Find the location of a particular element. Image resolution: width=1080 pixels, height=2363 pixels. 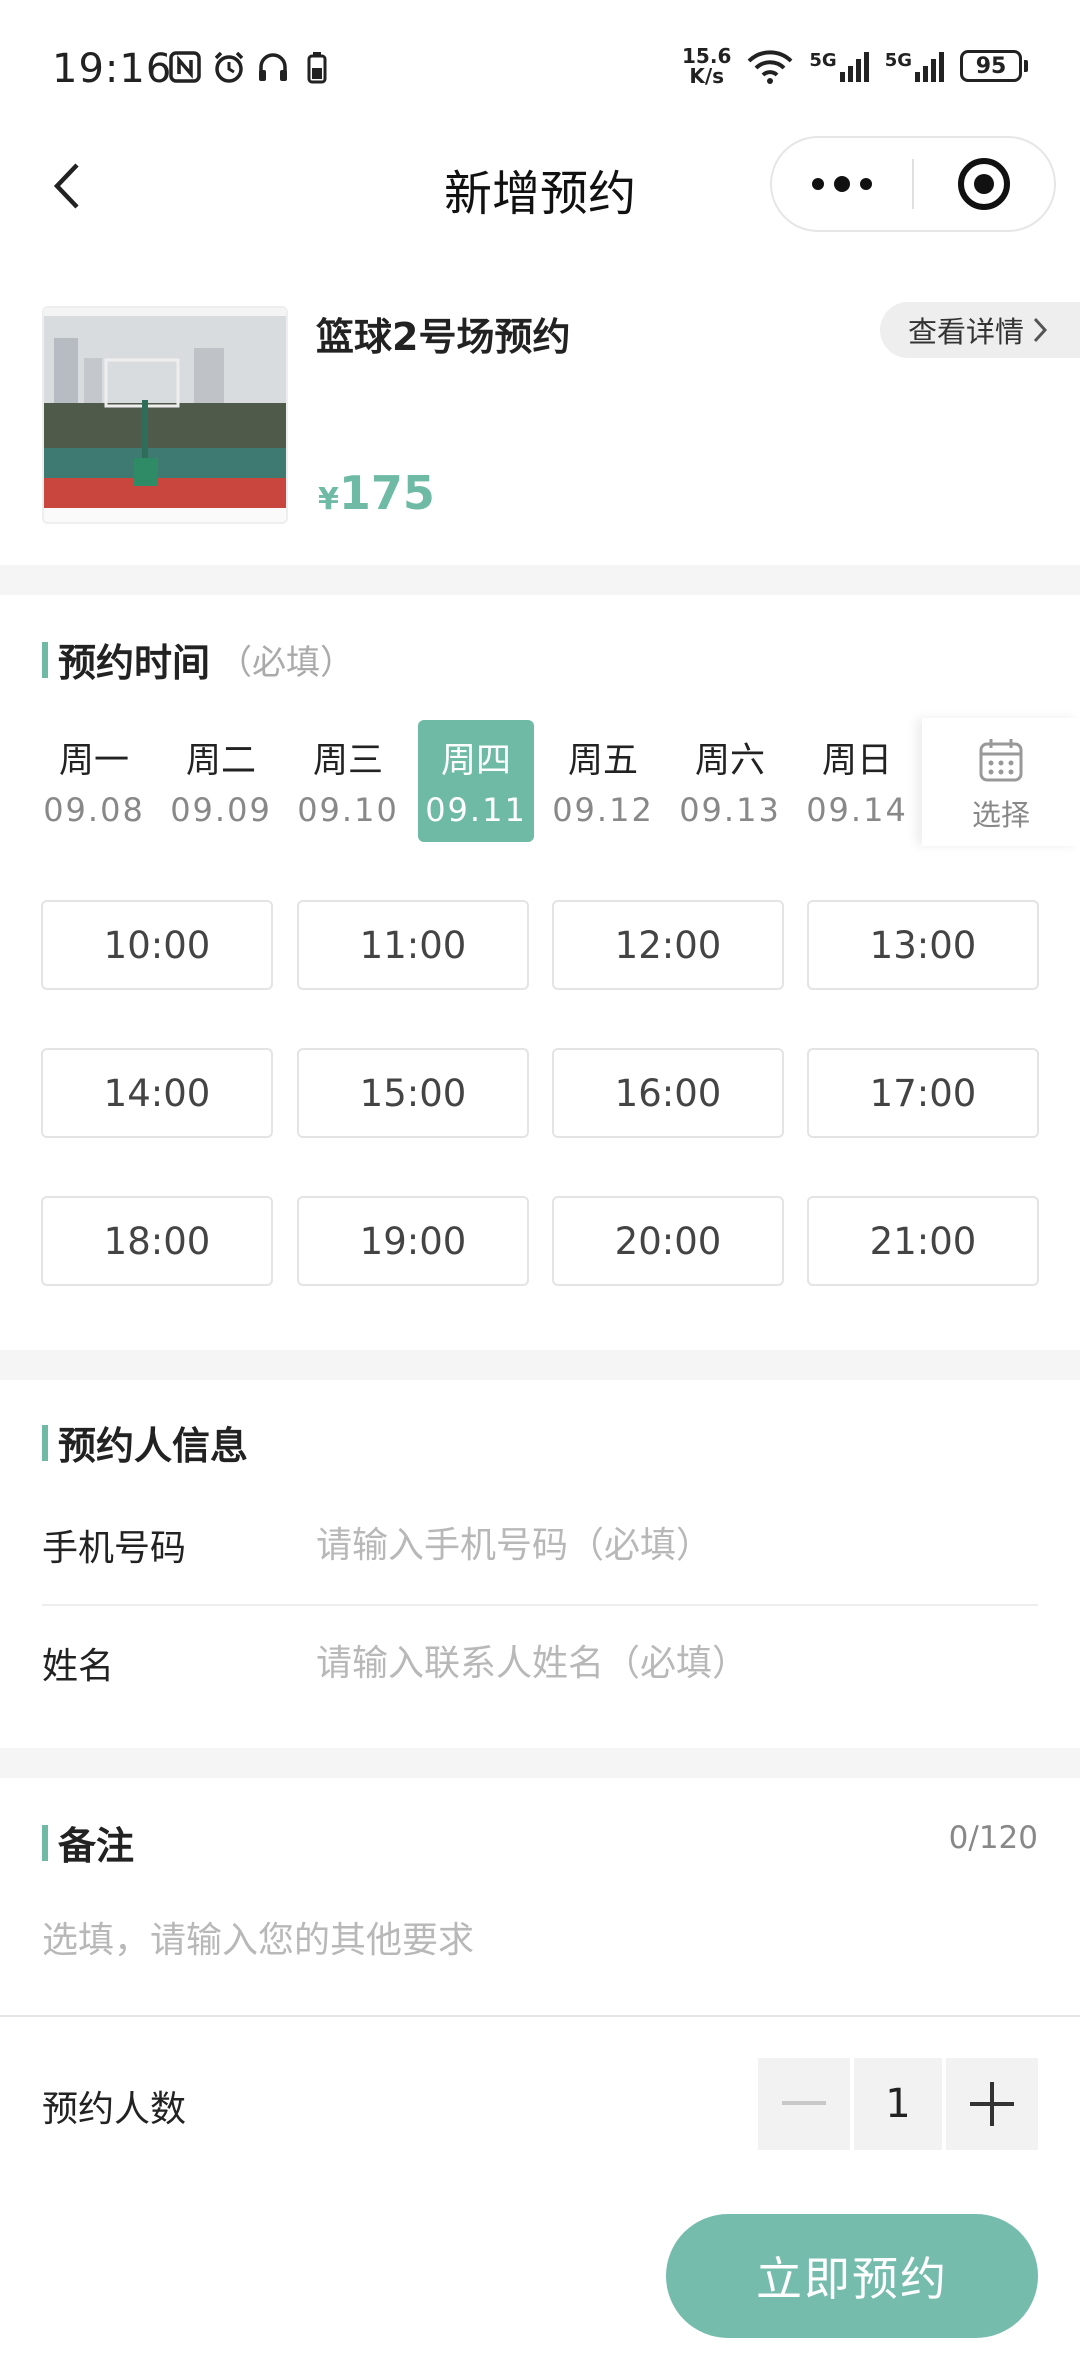

target-close-icon is located at coordinates (983, 184).